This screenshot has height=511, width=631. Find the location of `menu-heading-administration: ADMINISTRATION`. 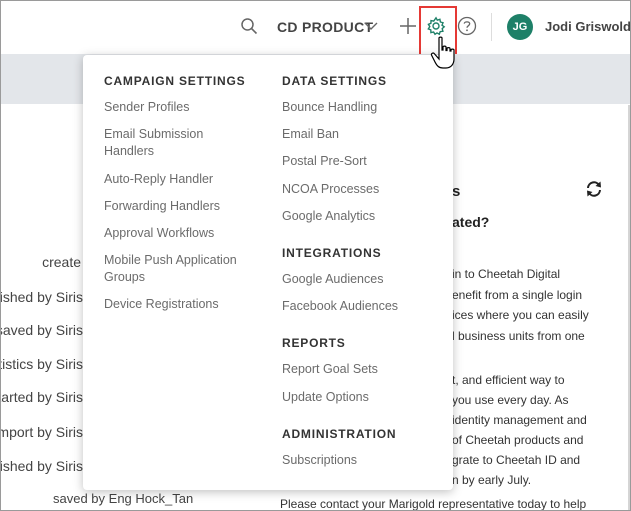

menu-heading-administration: ADMINISTRATION is located at coordinates (339, 434).